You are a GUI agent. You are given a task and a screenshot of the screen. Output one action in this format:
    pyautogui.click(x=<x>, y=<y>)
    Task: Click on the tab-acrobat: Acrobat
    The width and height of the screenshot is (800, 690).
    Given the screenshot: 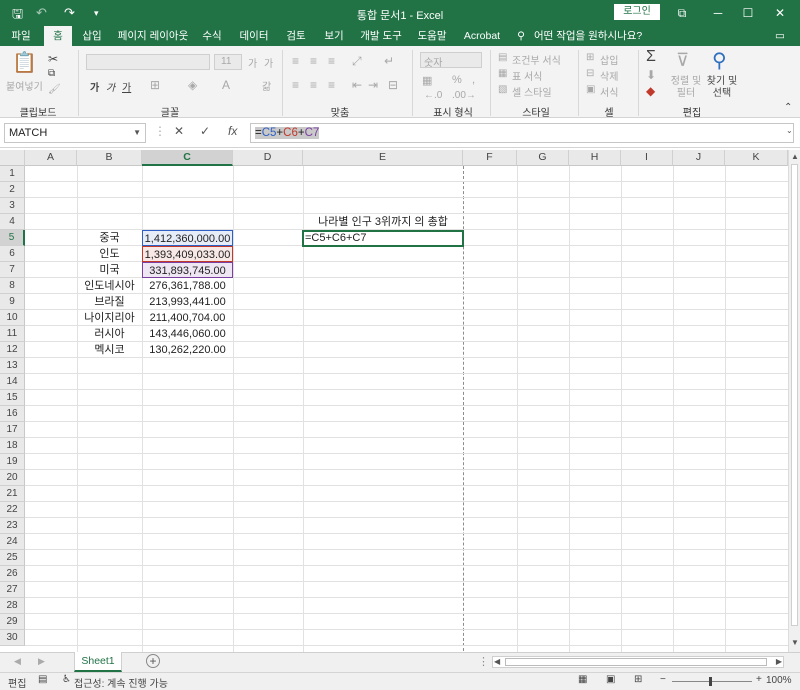 What is the action you would take?
    pyautogui.click(x=482, y=36)
    